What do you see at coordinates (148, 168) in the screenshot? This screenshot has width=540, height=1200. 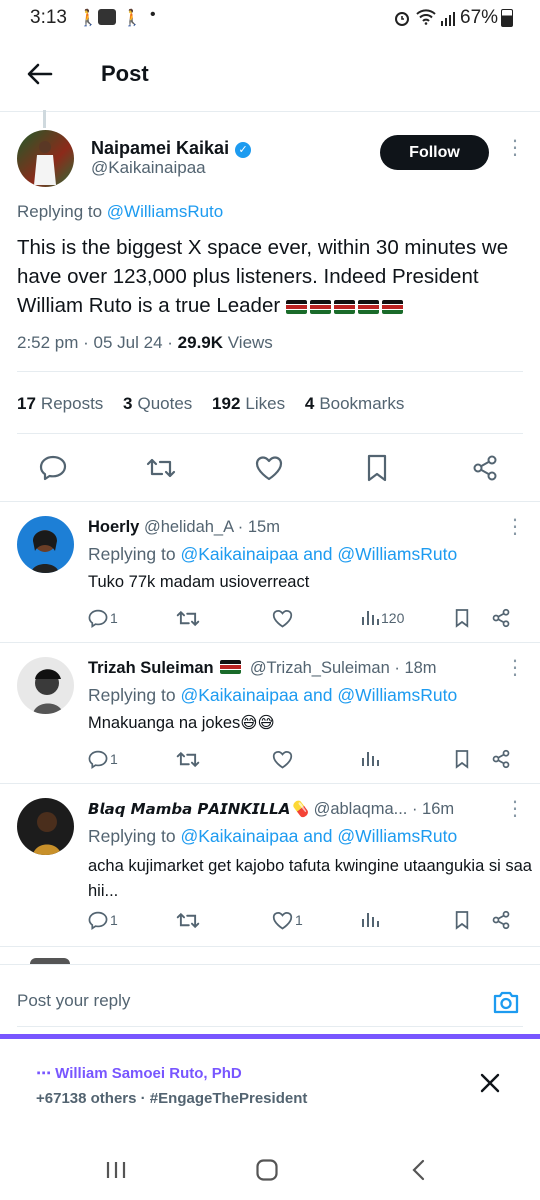 I see `author-handle: @Kaikainaipaa` at bounding box center [148, 168].